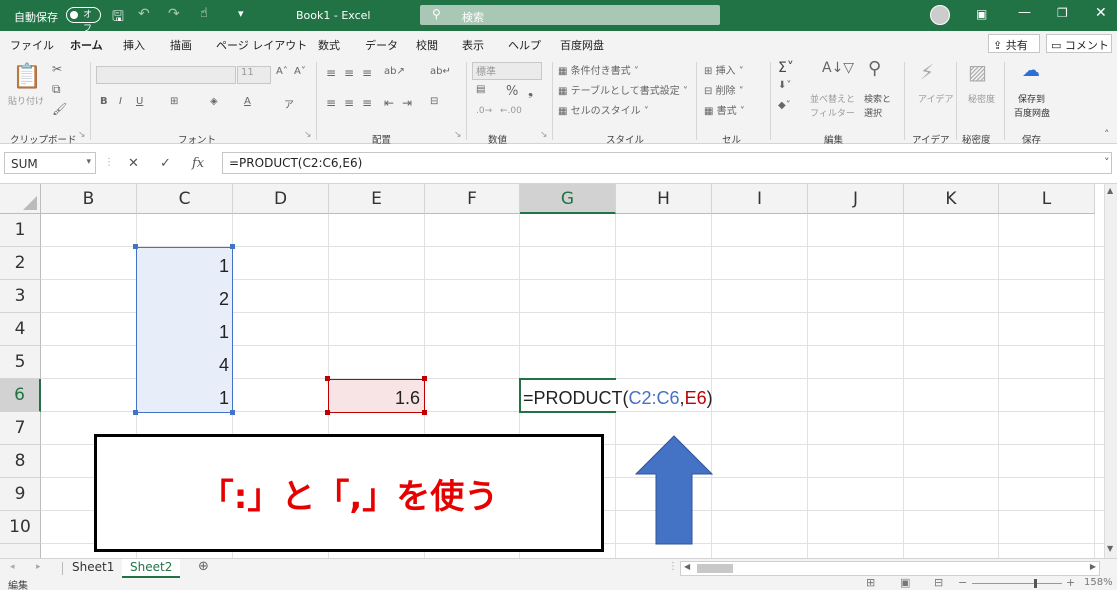 The width and height of the screenshot is (1117, 590). I want to click on bold-icon: B, so click(104, 101).